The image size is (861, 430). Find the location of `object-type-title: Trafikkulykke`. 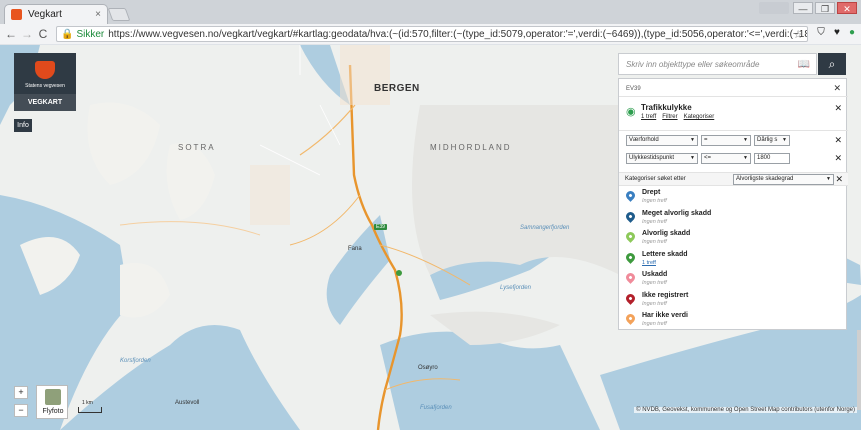

object-type-title: Trafikkulykke is located at coordinates (666, 107).